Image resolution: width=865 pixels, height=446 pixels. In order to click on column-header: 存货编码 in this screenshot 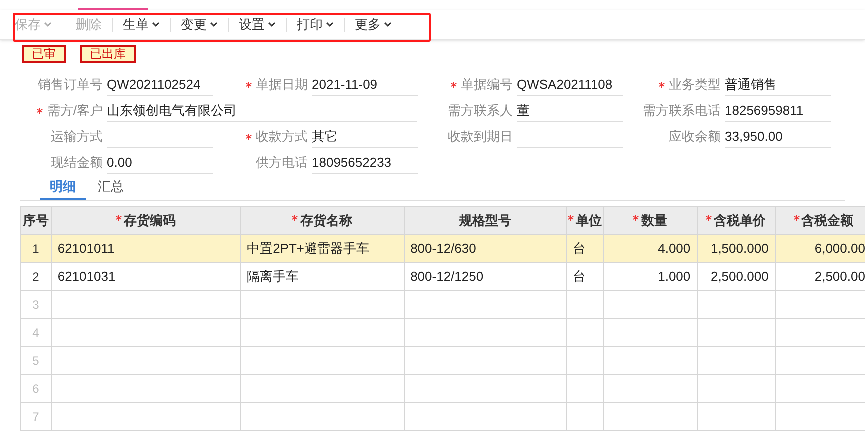, I will do `click(146, 220)`.